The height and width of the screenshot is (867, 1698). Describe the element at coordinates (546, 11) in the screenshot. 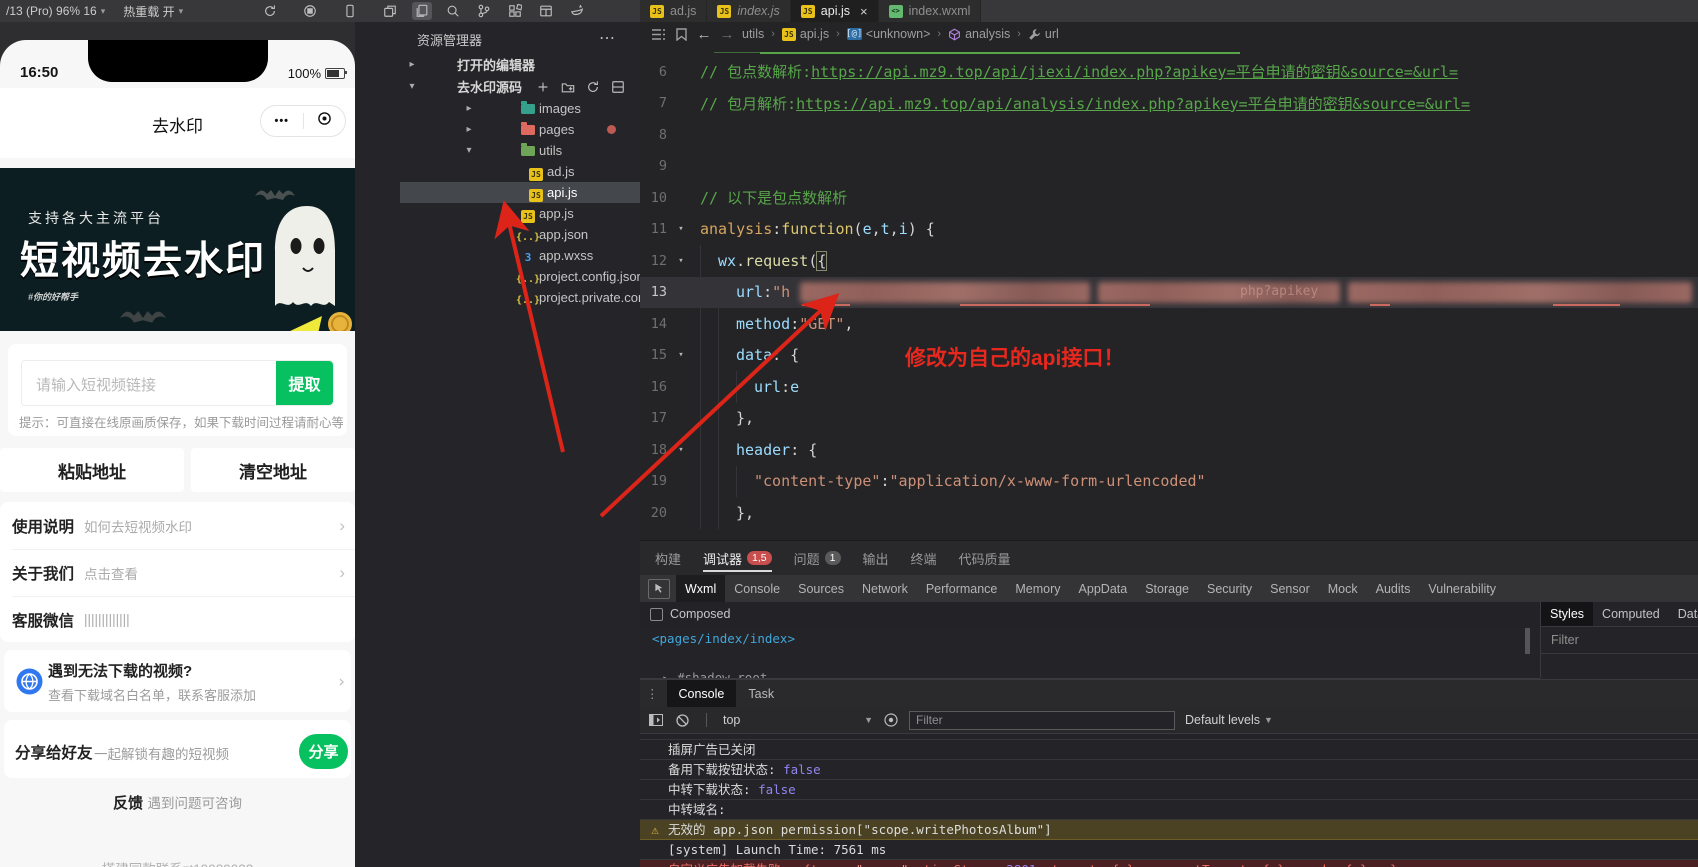

I see `layout-icon` at that location.